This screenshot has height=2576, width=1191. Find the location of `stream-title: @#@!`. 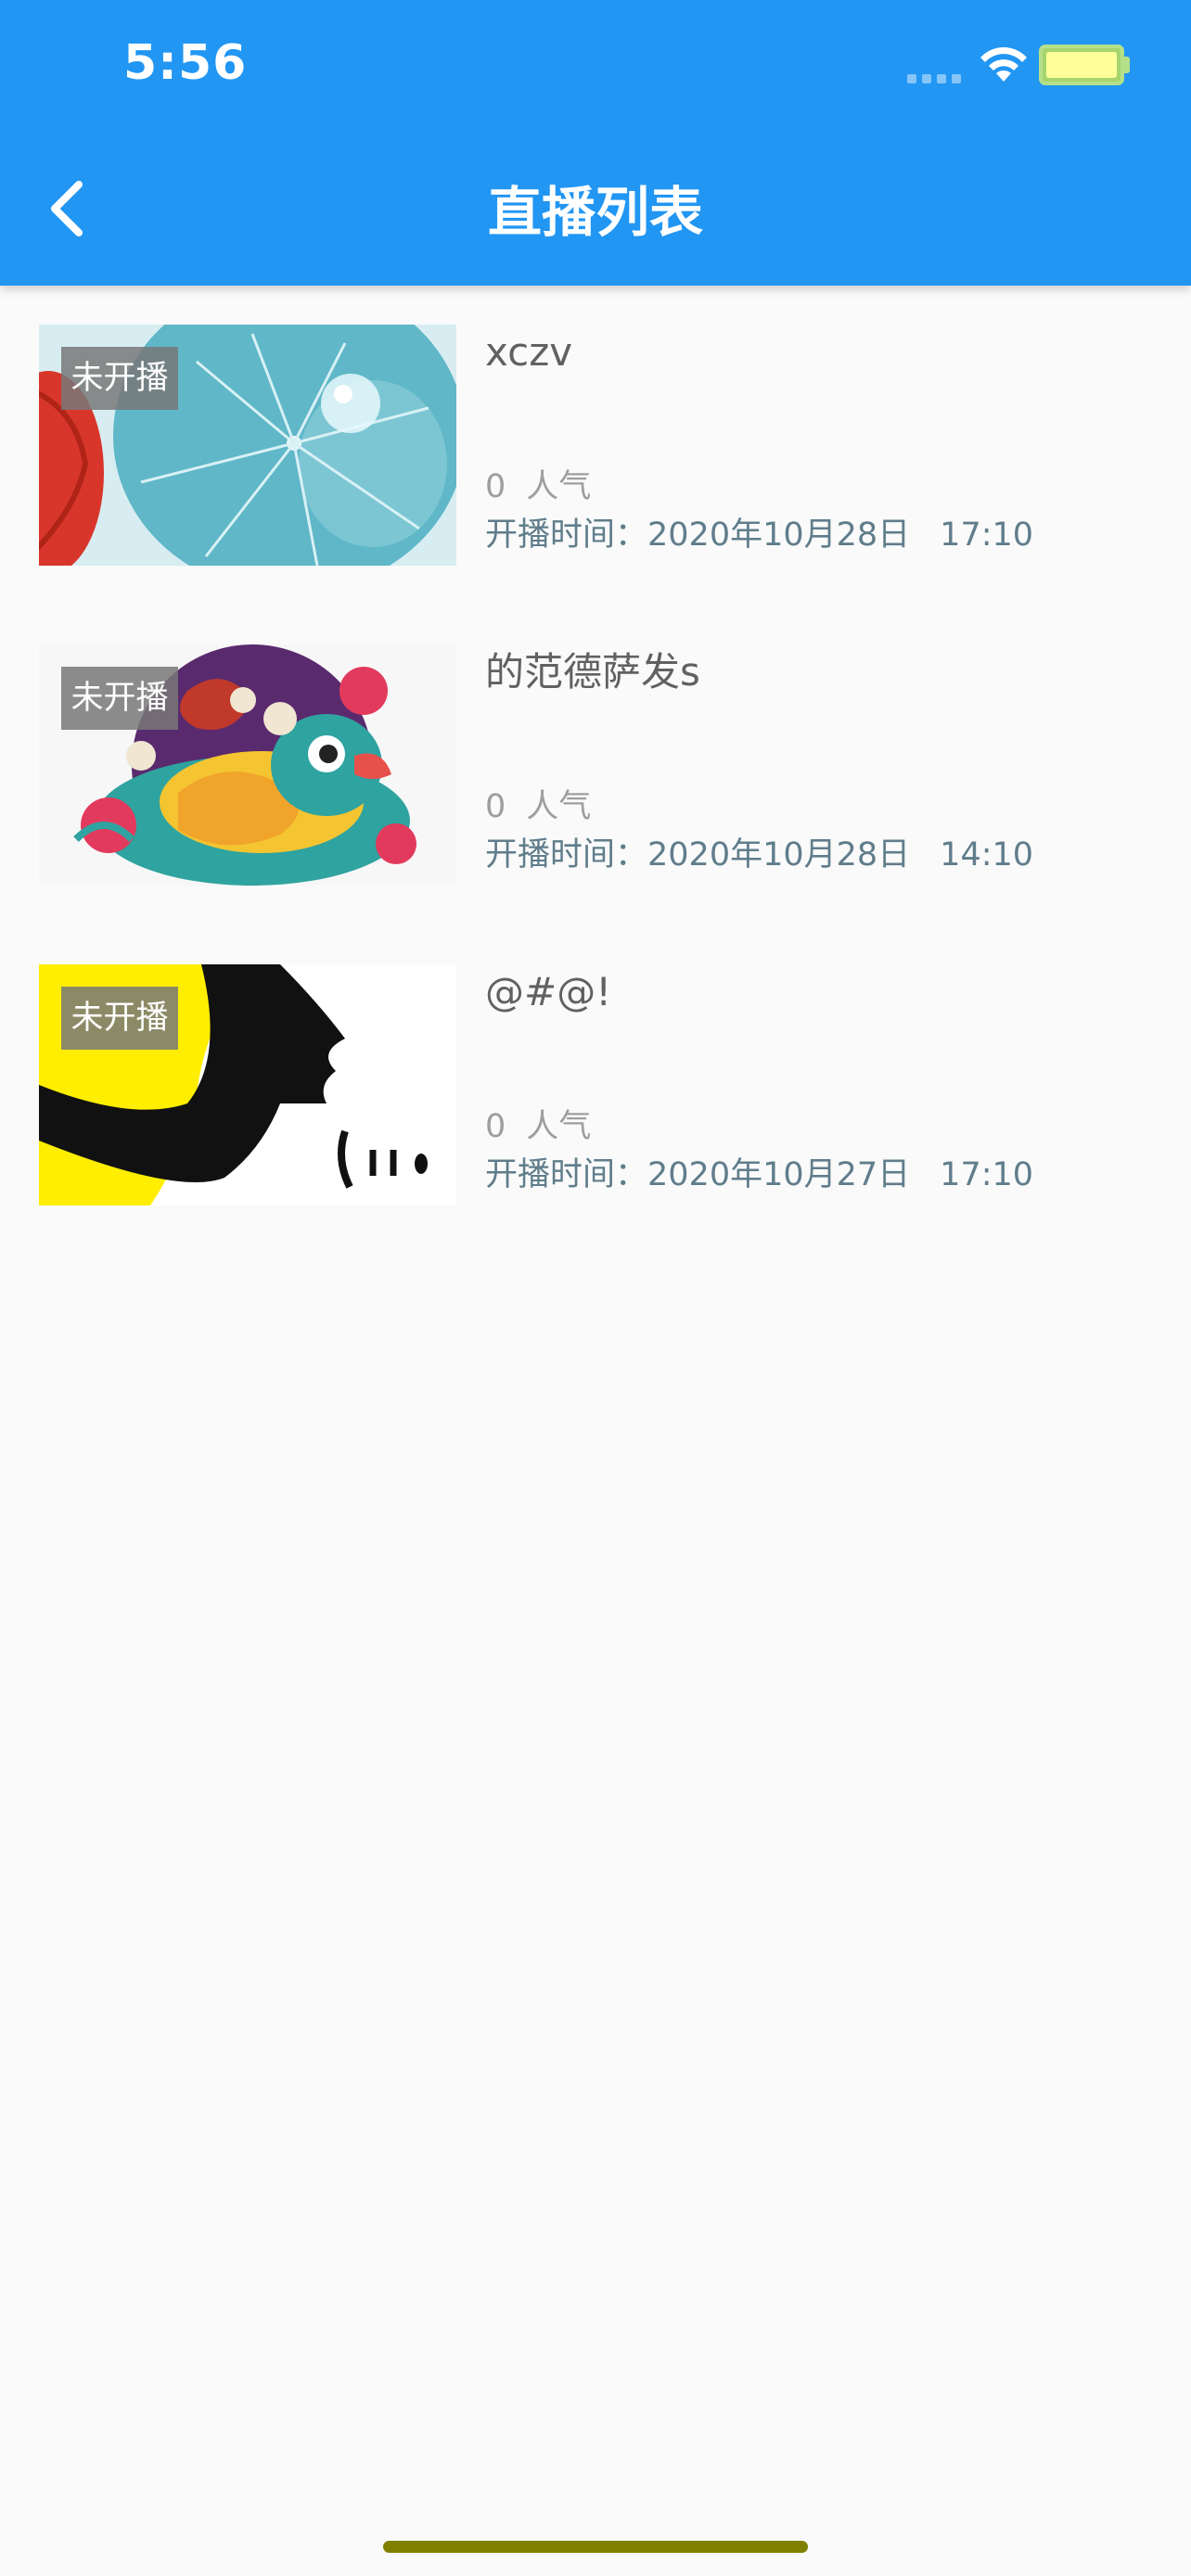

stream-title: @#@! is located at coordinates (548, 991).